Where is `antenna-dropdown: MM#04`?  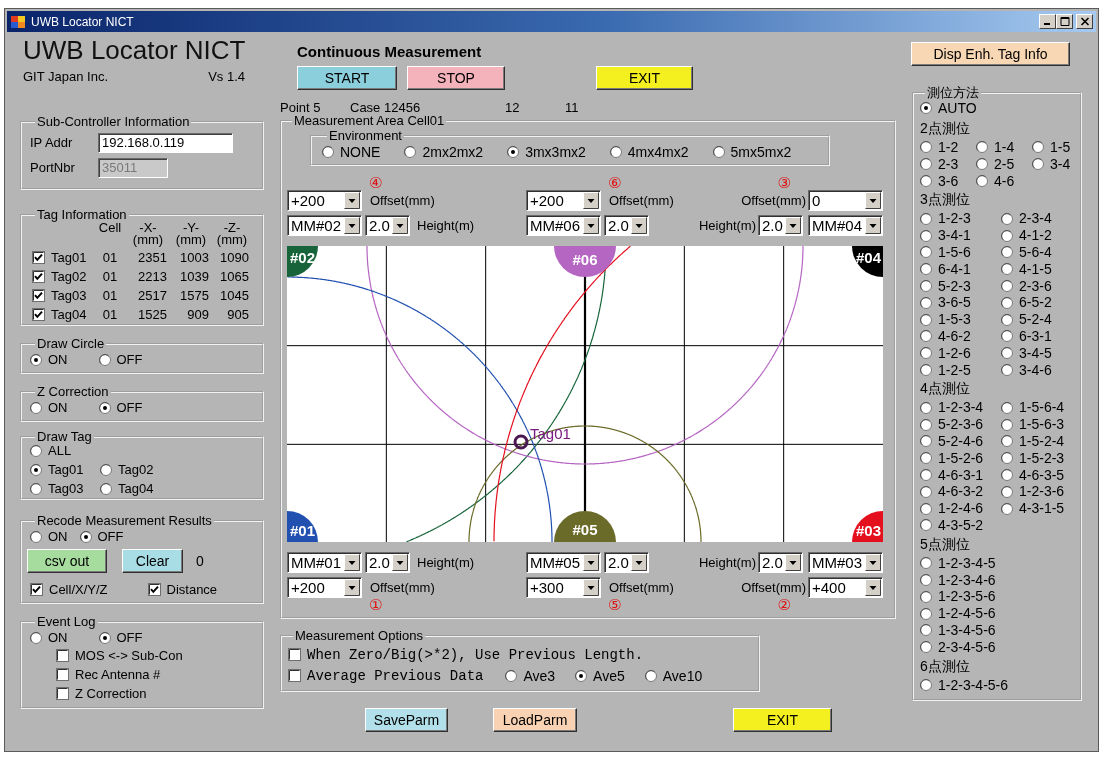 antenna-dropdown: MM#04 is located at coordinates (845, 225).